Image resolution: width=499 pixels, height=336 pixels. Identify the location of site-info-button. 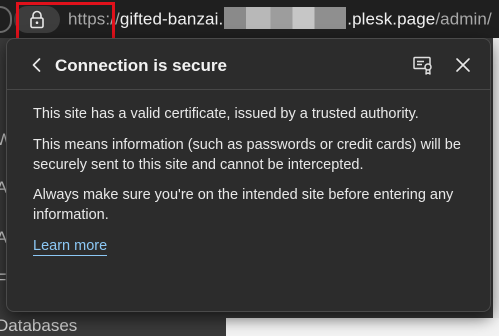
(37, 19).